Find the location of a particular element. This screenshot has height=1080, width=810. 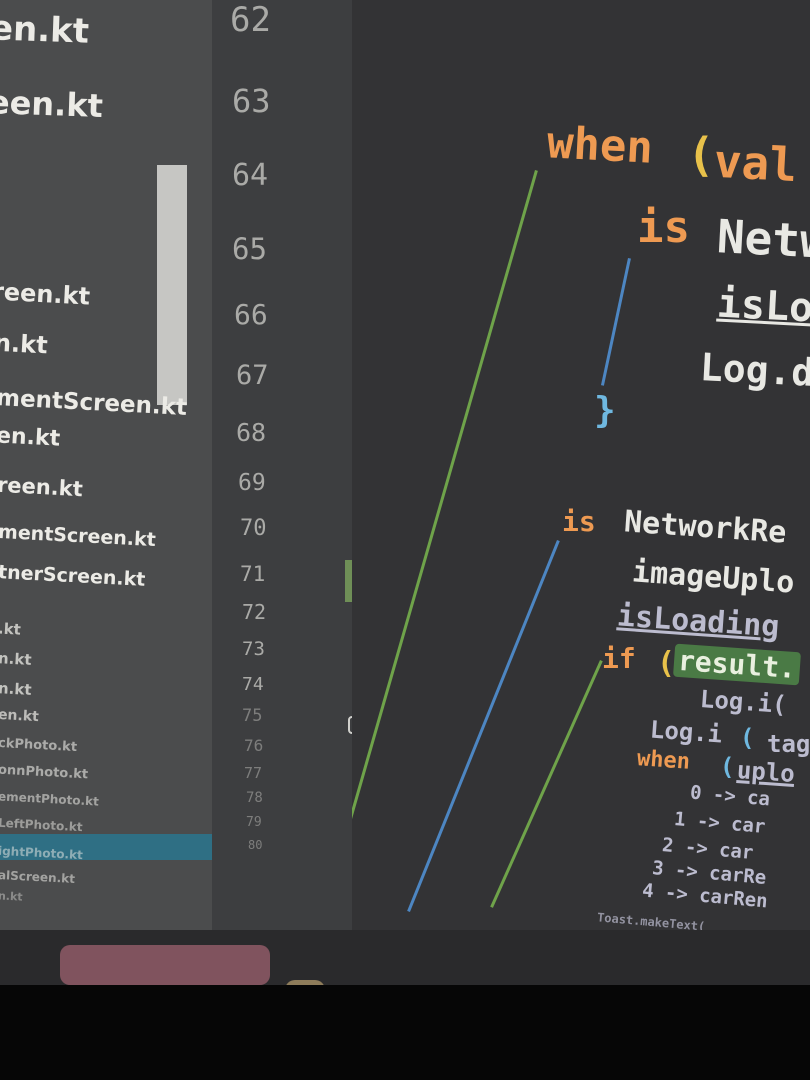

line-number: 65 is located at coordinates (249, 249).